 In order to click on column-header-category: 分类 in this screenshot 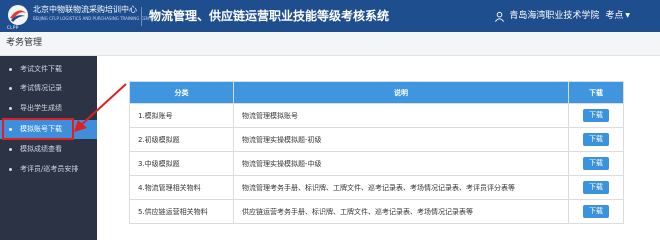, I will do `click(181, 92)`.